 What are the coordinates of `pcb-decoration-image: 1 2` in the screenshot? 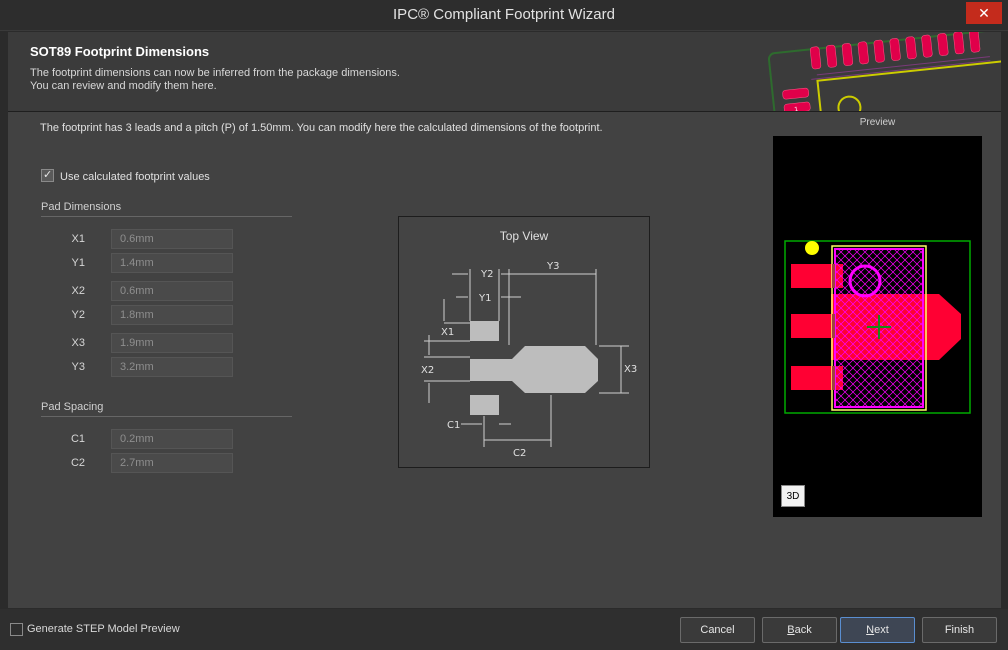 It's located at (884, 71).